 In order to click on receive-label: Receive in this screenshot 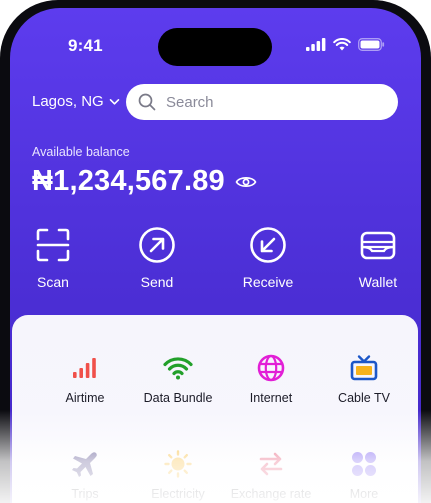, I will do `click(268, 282)`.